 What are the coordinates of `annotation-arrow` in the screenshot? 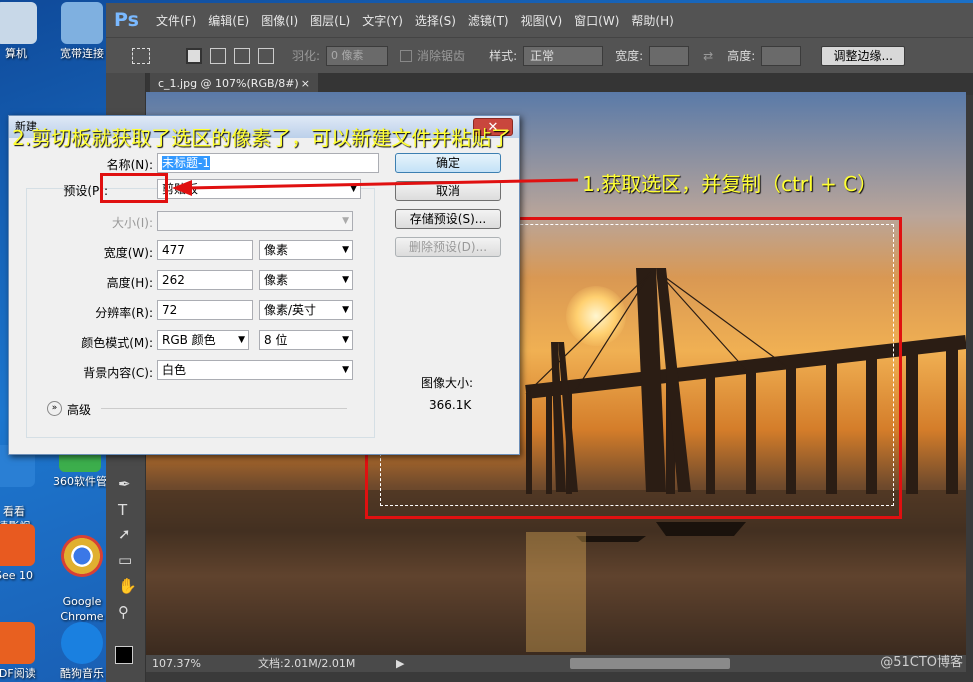 It's located at (375, 187).